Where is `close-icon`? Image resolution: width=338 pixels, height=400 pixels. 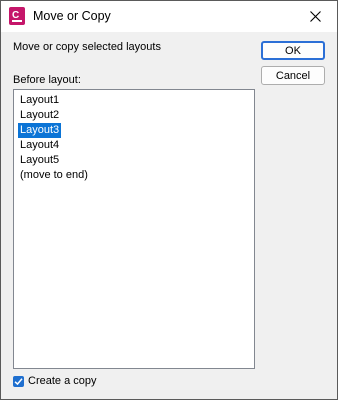
close-icon is located at coordinates (315, 16).